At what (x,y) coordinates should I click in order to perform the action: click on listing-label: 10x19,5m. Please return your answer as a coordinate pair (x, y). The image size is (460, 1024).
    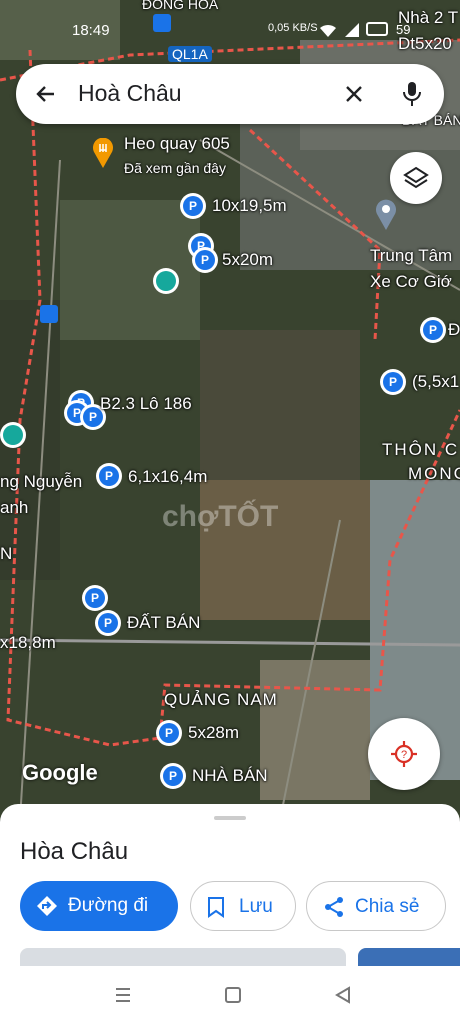
    Looking at the image, I should click on (249, 206).